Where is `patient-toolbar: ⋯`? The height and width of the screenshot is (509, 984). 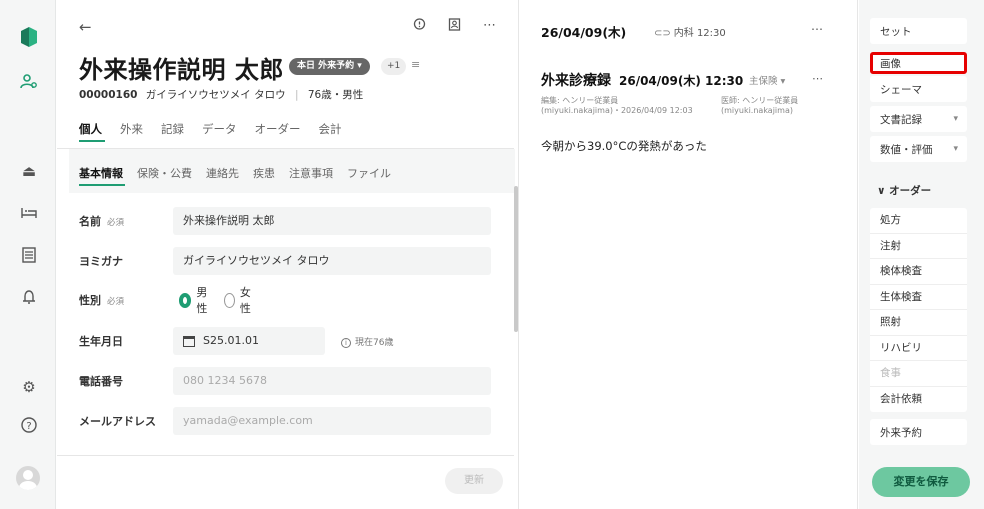 patient-toolbar: ⋯ is located at coordinates (454, 26).